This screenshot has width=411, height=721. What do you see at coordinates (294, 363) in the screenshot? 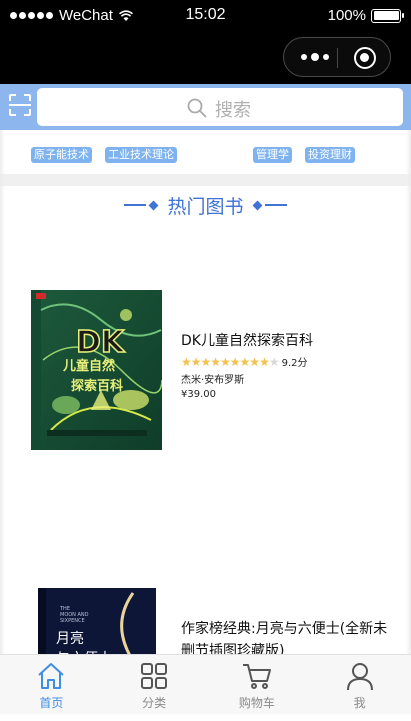
I see `book-score: 9.2分` at bounding box center [294, 363].